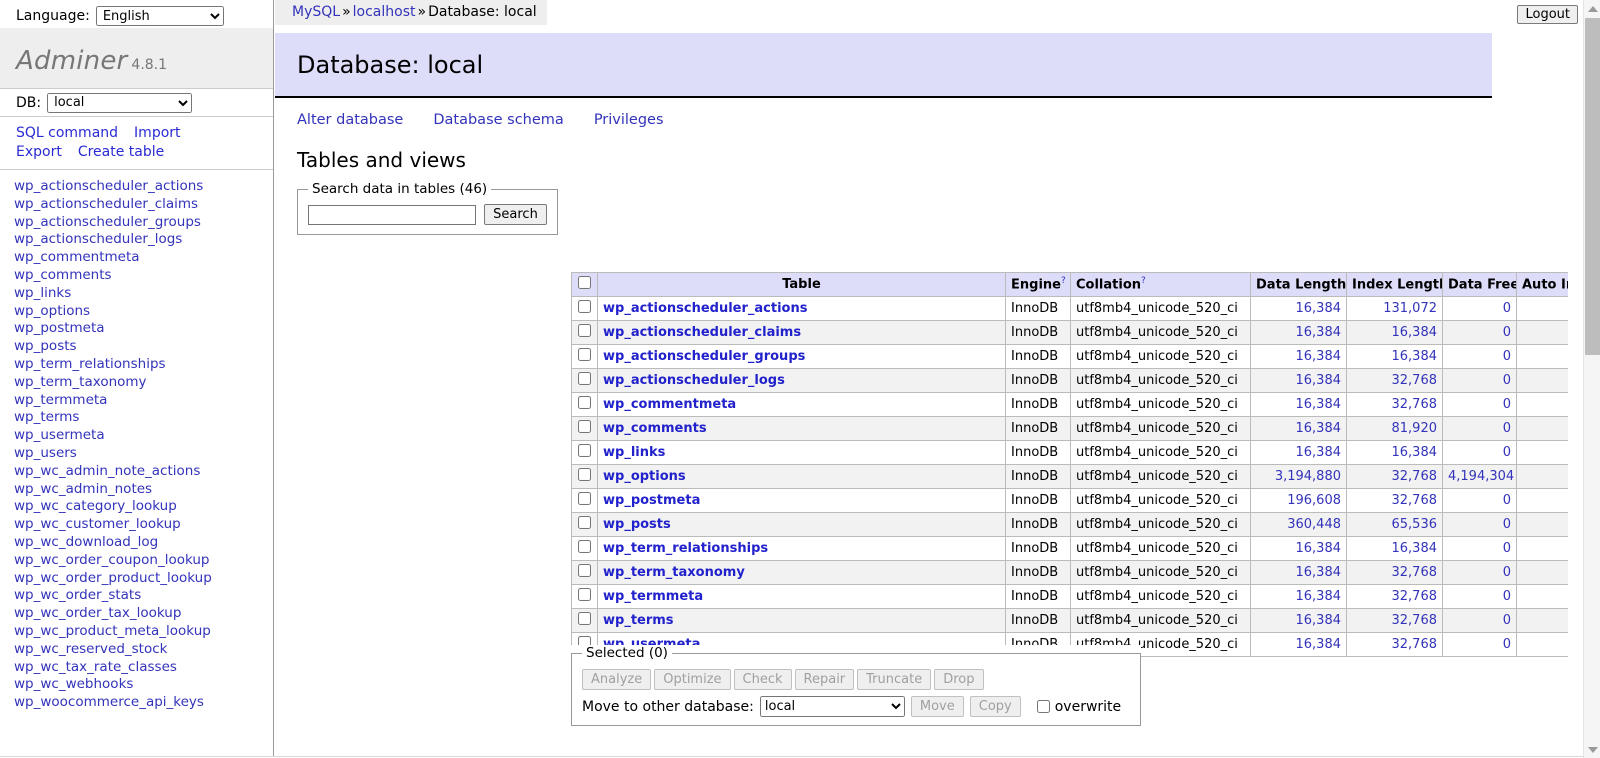  What do you see at coordinates (143, 383) in the screenshot?
I see `sidebar-table-link: wp_term_taxonomy` at bounding box center [143, 383].